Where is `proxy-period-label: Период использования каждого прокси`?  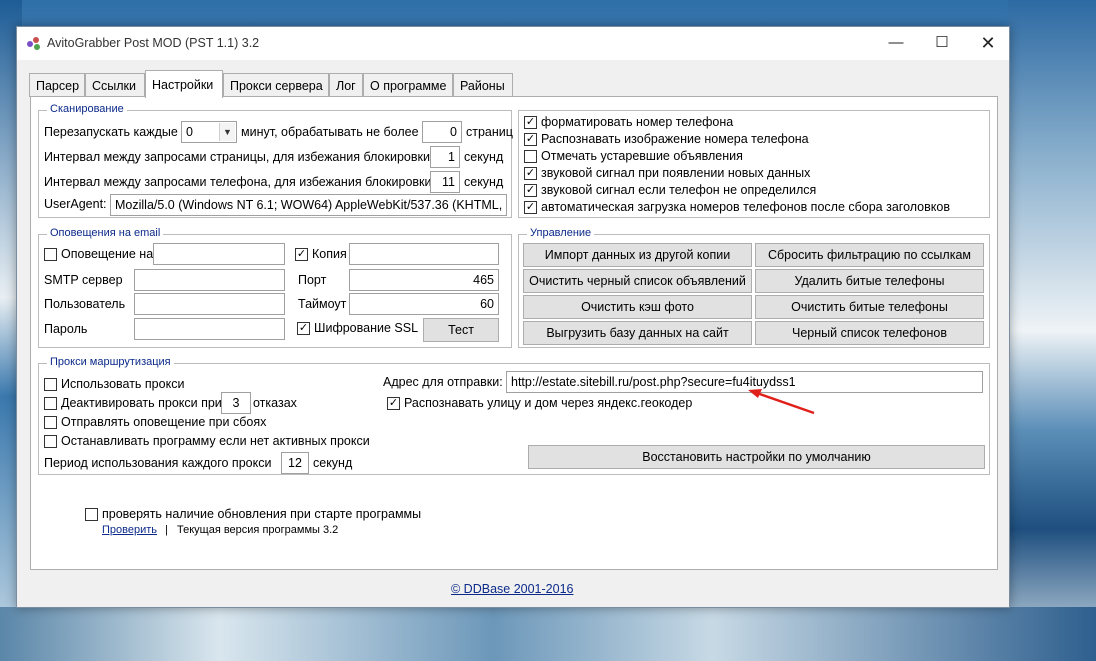 proxy-period-label: Период использования каждого прокси is located at coordinates (158, 463).